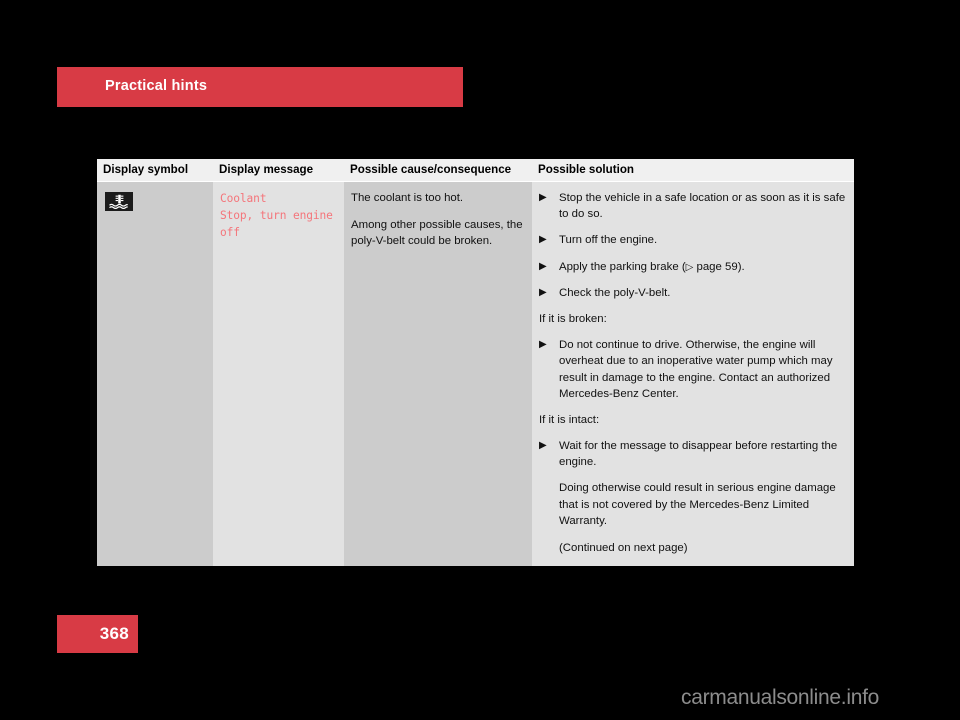 The height and width of the screenshot is (720, 960). Describe the element at coordinates (573, 318) in the screenshot. I see `solution-subheading-broken: If it is broken:` at that location.